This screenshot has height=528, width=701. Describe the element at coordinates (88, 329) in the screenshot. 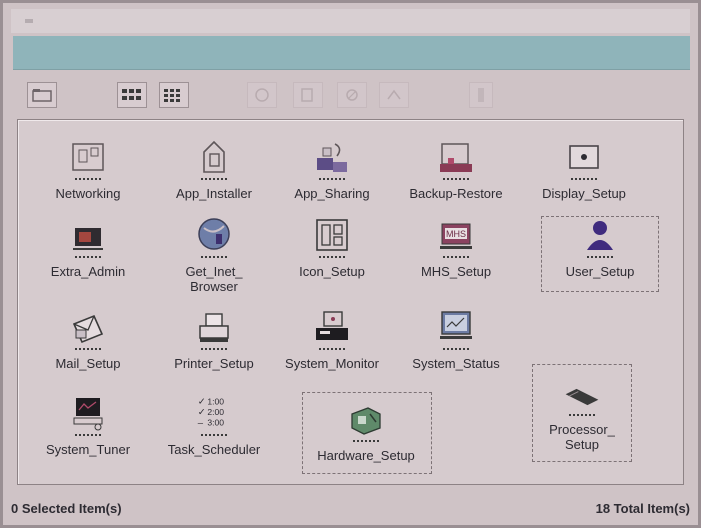

I see `mail-icon` at that location.